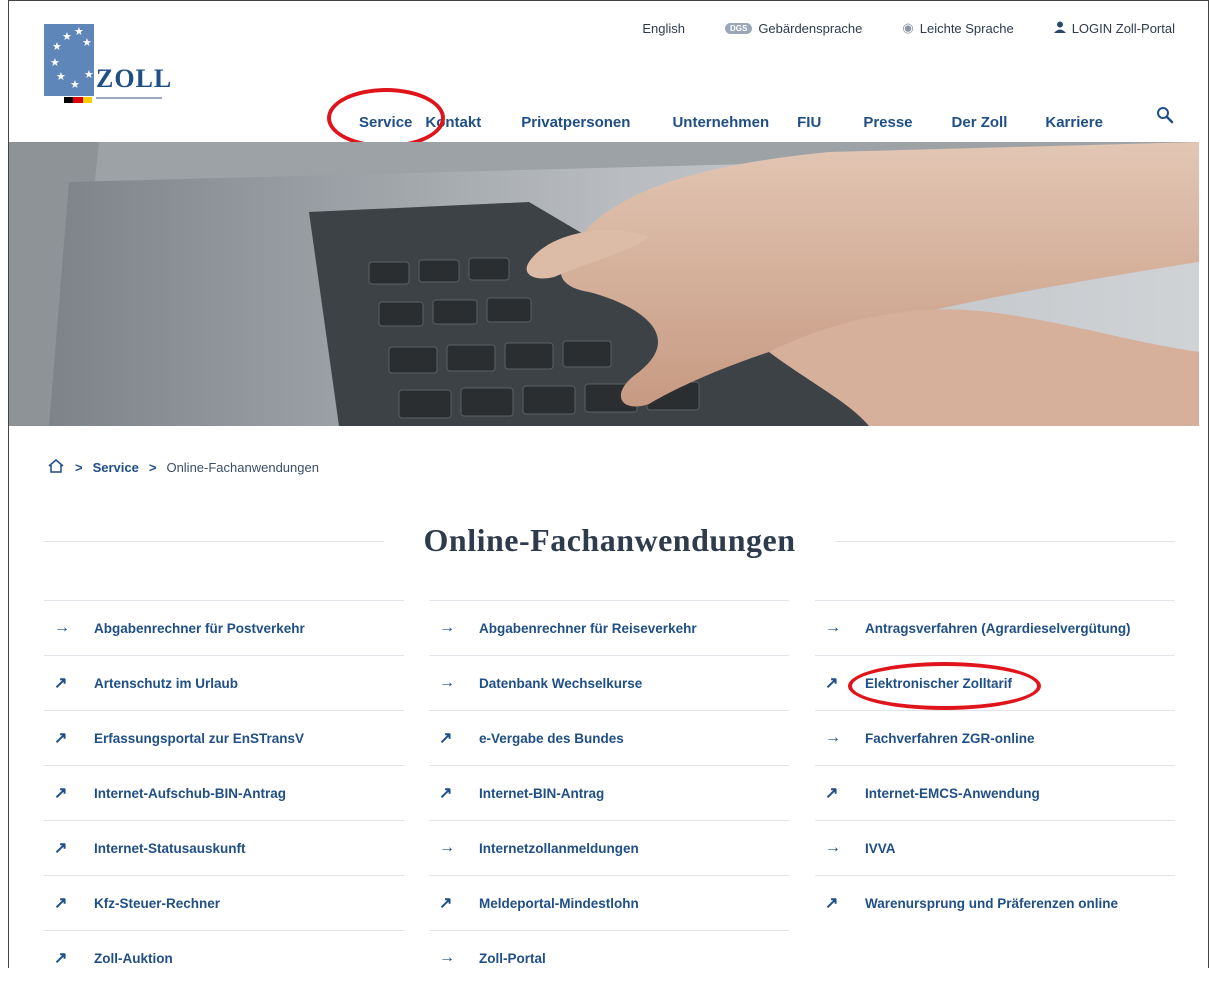 The image size is (1209, 985). Describe the element at coordinates (134, 78) in the screenshot. I see `logo-wordmark: ZOLL` at that location.